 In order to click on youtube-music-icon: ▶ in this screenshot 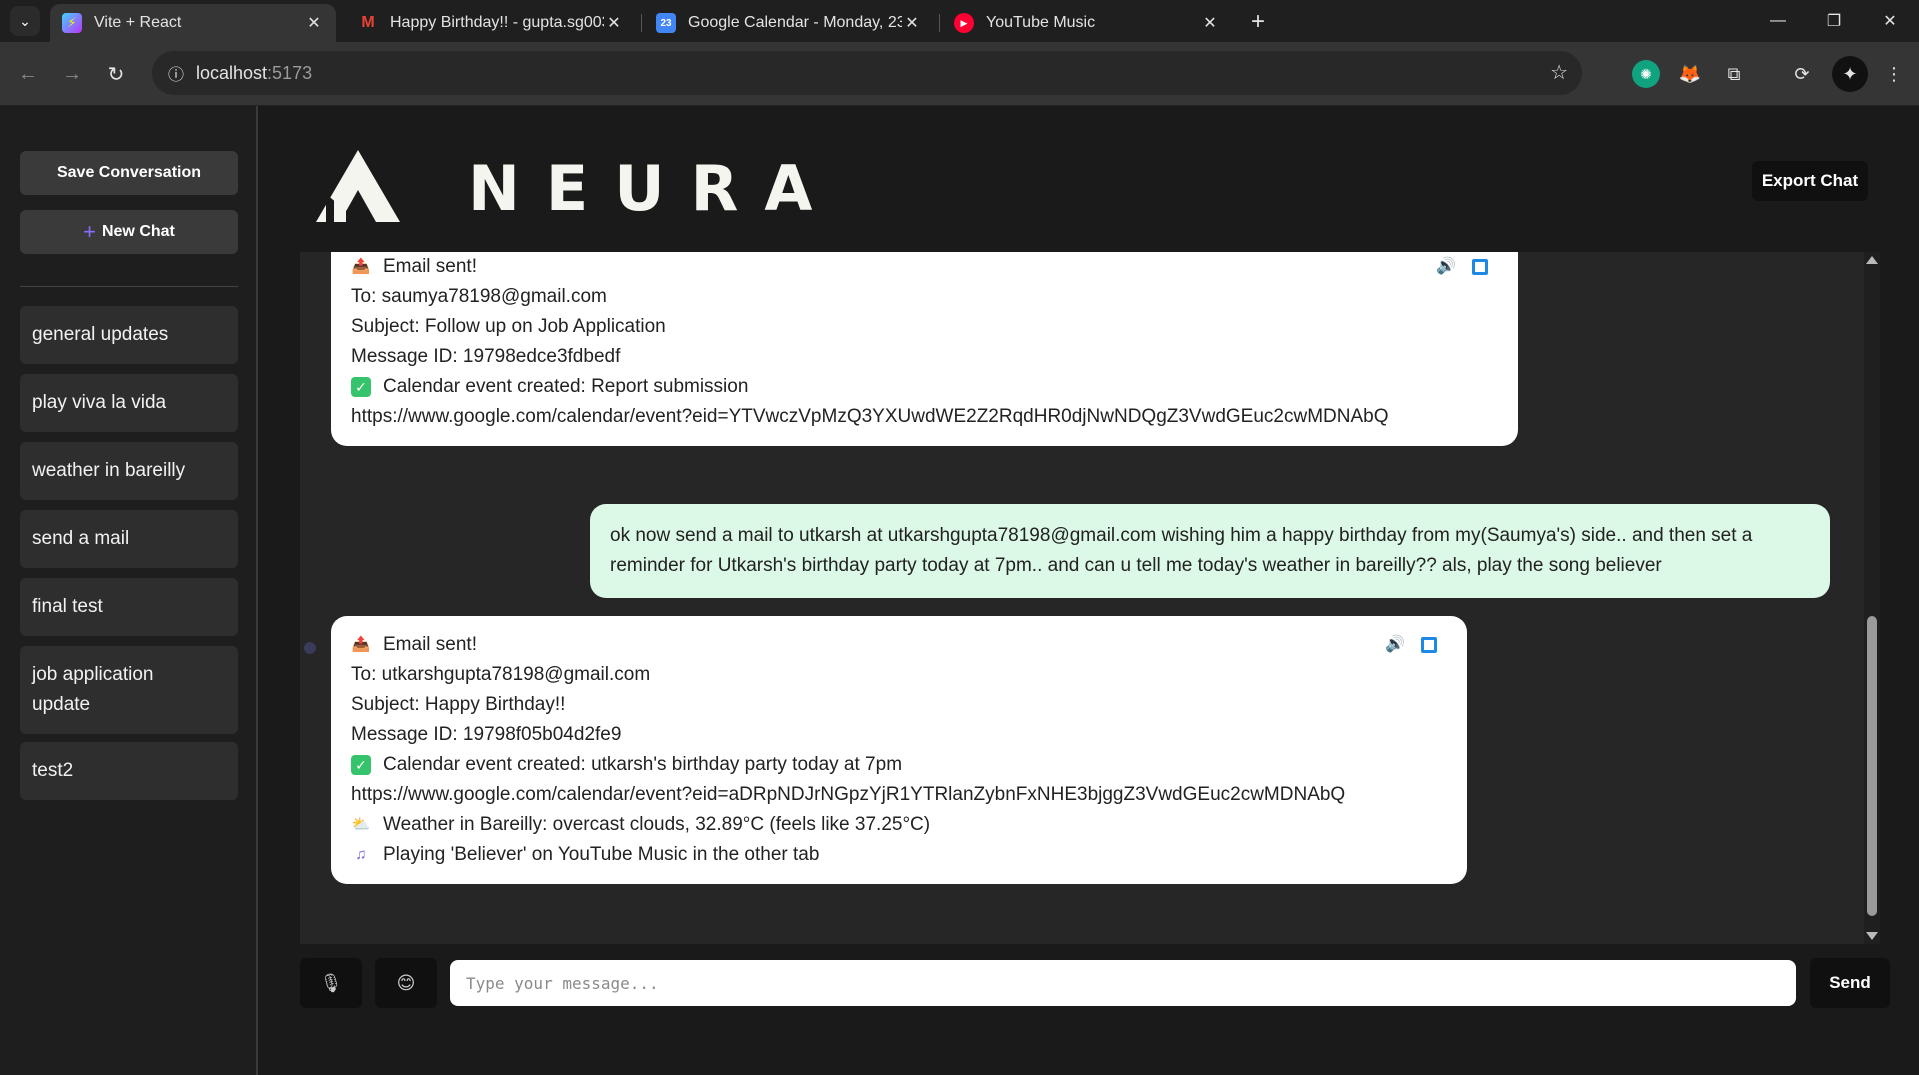, I will do `click(964, 23)`.